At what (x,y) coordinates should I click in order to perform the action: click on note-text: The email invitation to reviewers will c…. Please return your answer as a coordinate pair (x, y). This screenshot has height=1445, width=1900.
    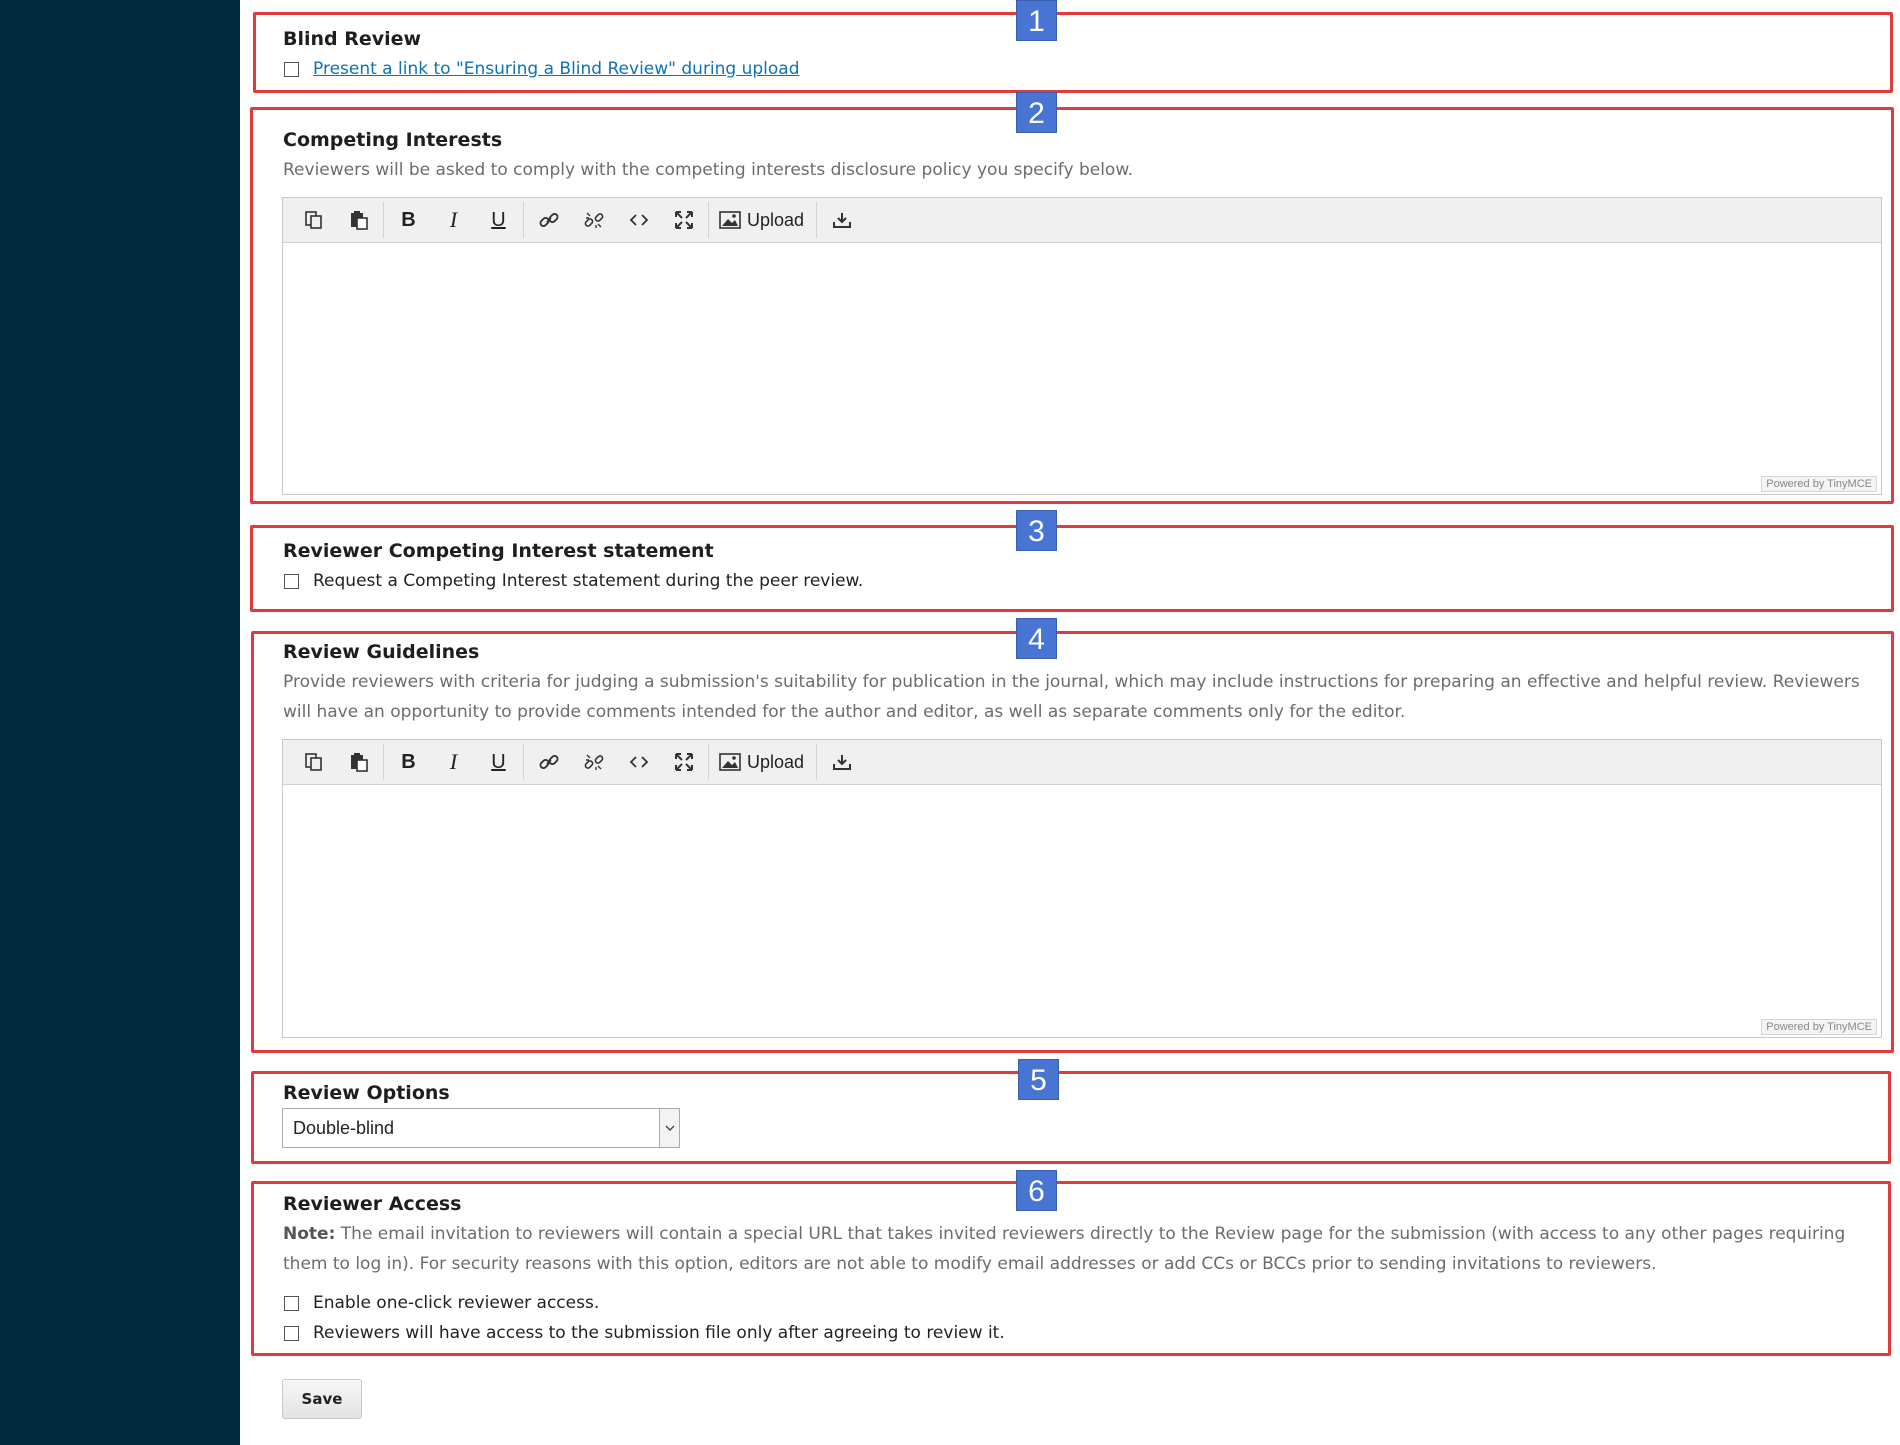
    Looking at the image, I should click on (1064, 1249).